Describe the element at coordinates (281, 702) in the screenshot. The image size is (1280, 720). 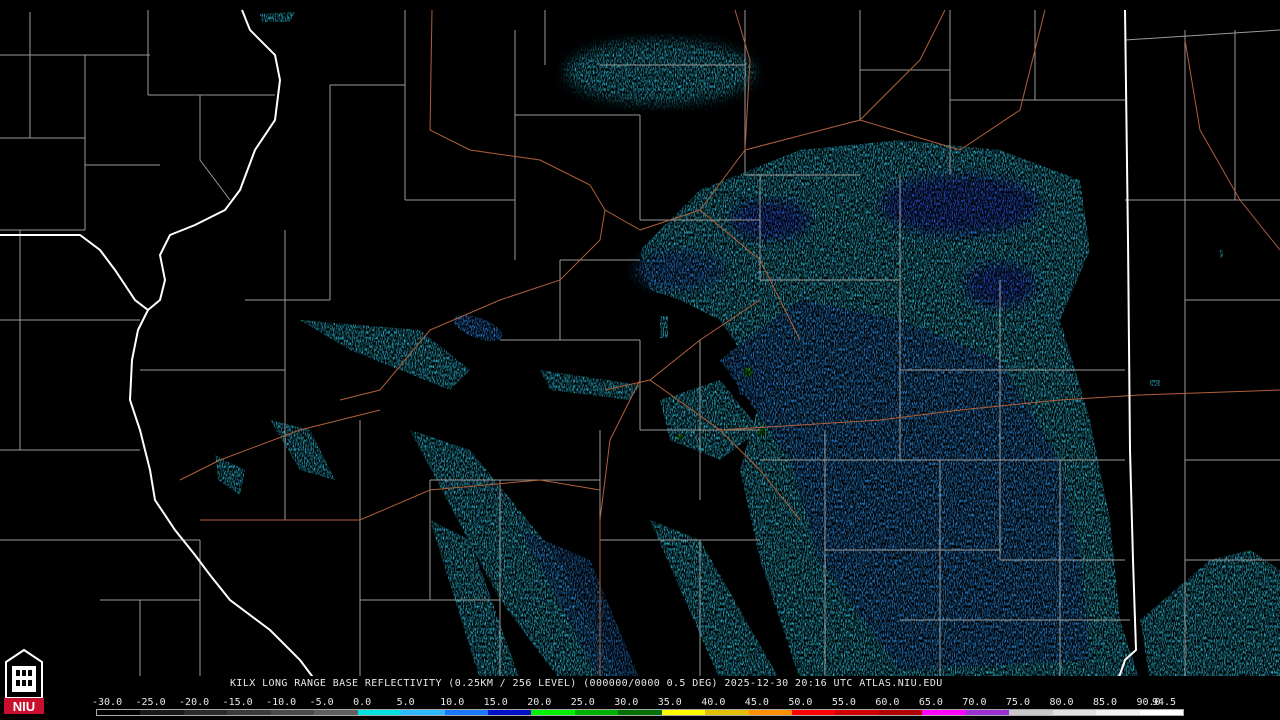
I see `scale-label: -10.0` at that location.